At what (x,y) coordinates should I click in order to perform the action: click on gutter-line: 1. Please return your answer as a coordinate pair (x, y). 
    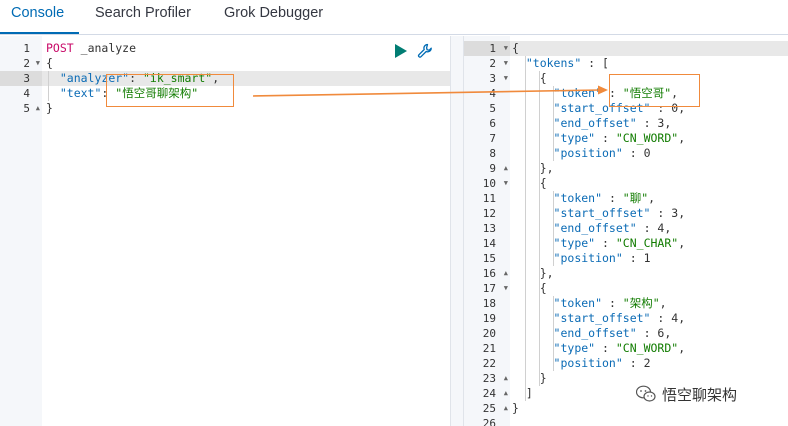
    Looking at the image, I should click on (26, 48).